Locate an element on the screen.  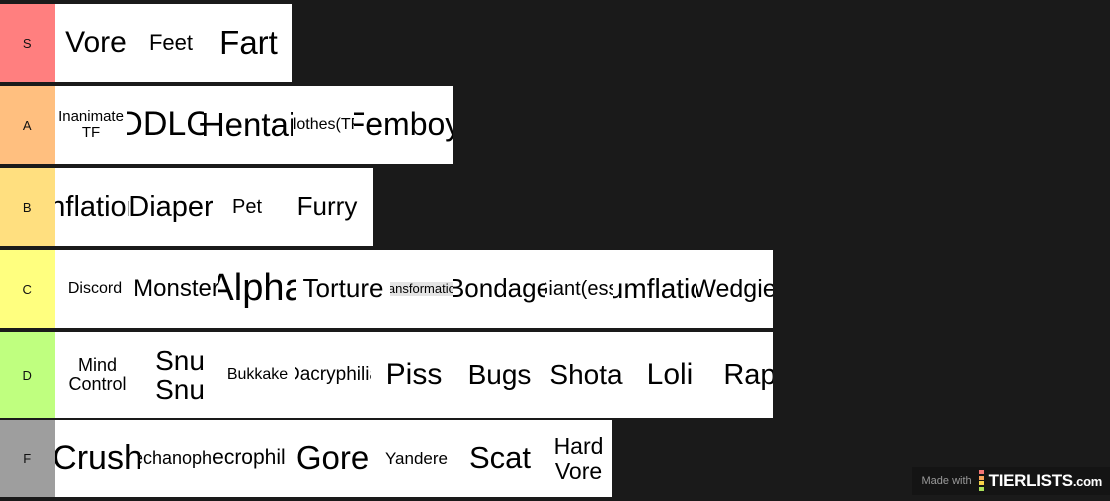
tier-item-label: Bugs is located at coordinates (499, 375).